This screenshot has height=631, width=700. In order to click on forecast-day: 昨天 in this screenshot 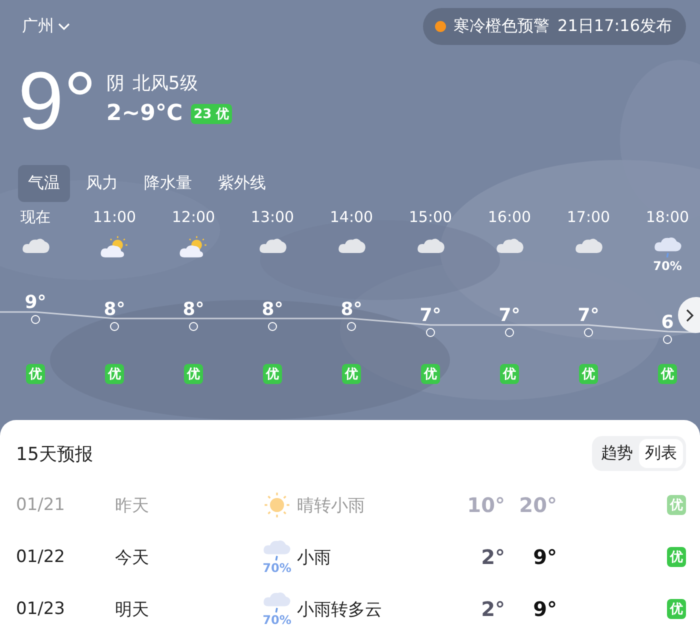, I will do `click(186, 505)`.